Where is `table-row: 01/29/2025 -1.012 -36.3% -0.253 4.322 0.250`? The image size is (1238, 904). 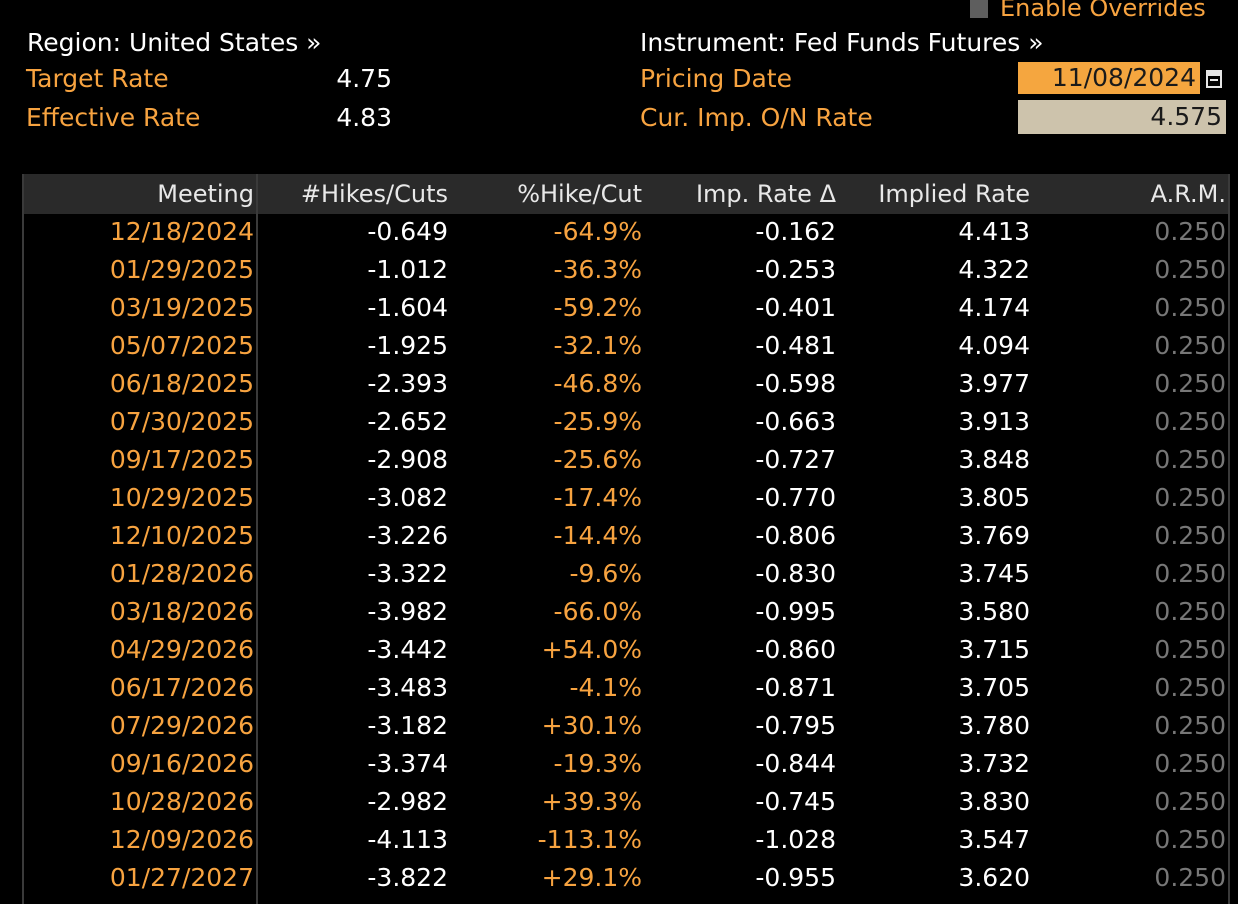
table-row: 01/29/2025 -1.012 -36.3% -0.253 4.322 0.250 is located at coordinates (627, 271).